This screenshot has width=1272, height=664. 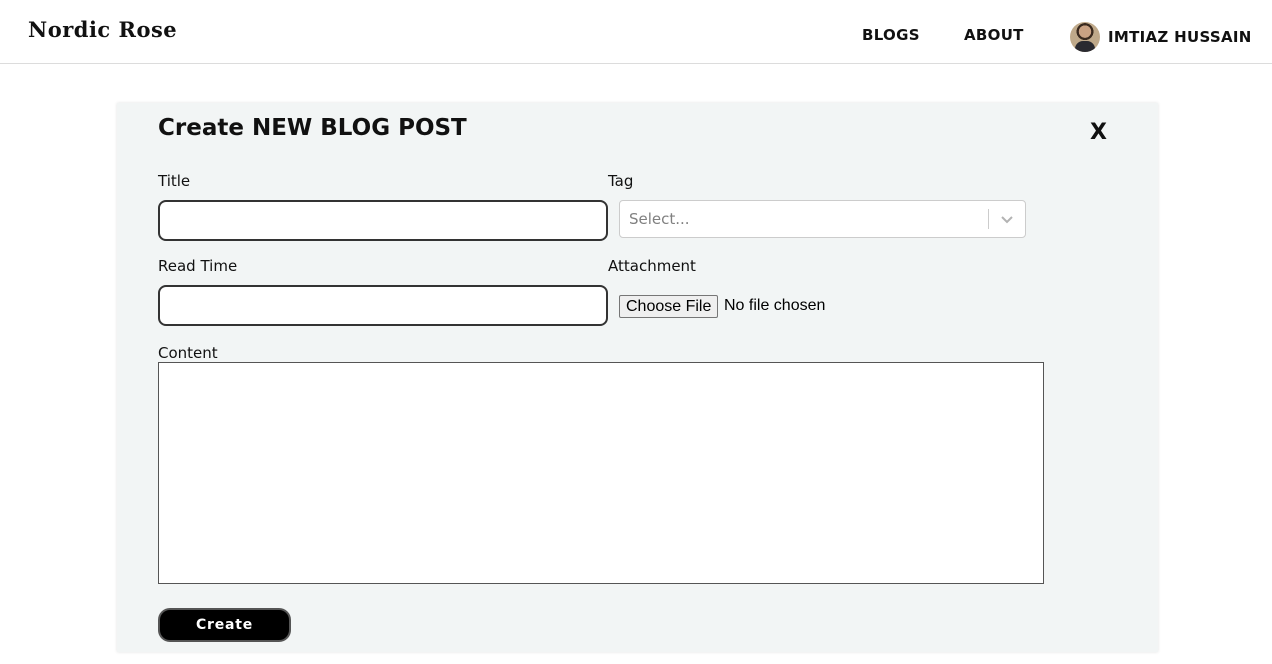 I want to click on create-button: Create, so click(x=224, y=625).